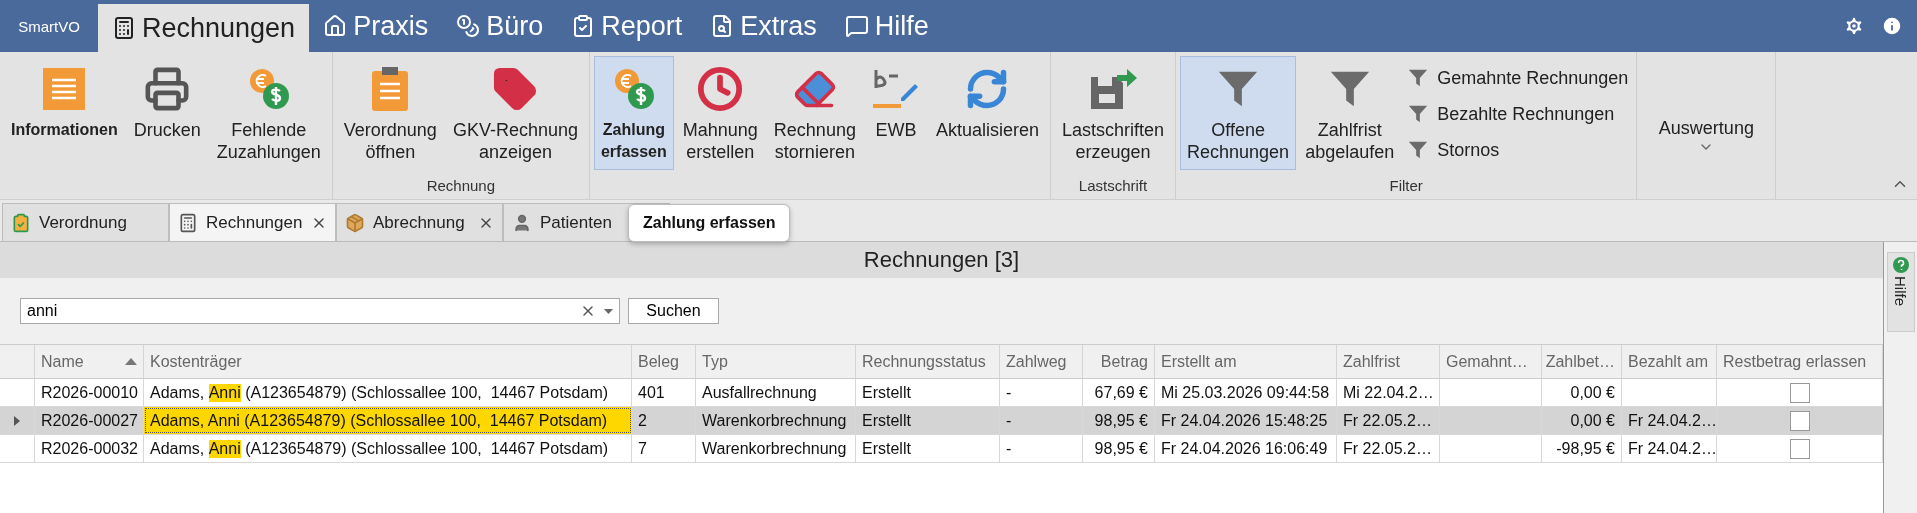 Image resolution: width=1917 pixels, height=513 pixels. Describe the element at coordinates (1406, 186) in the screenshot. I see `group-label: Filter` at that location.